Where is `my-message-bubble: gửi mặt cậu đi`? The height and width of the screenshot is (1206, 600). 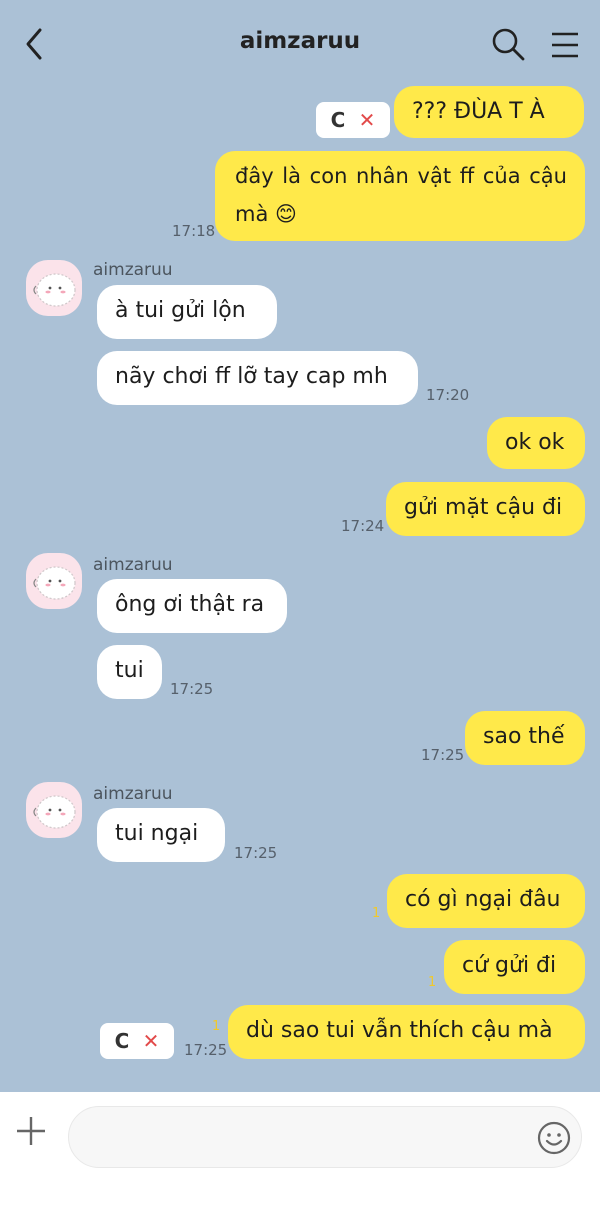 my-message-bubble: gửi mặt cậu đi is located at coordinates (485, 509).